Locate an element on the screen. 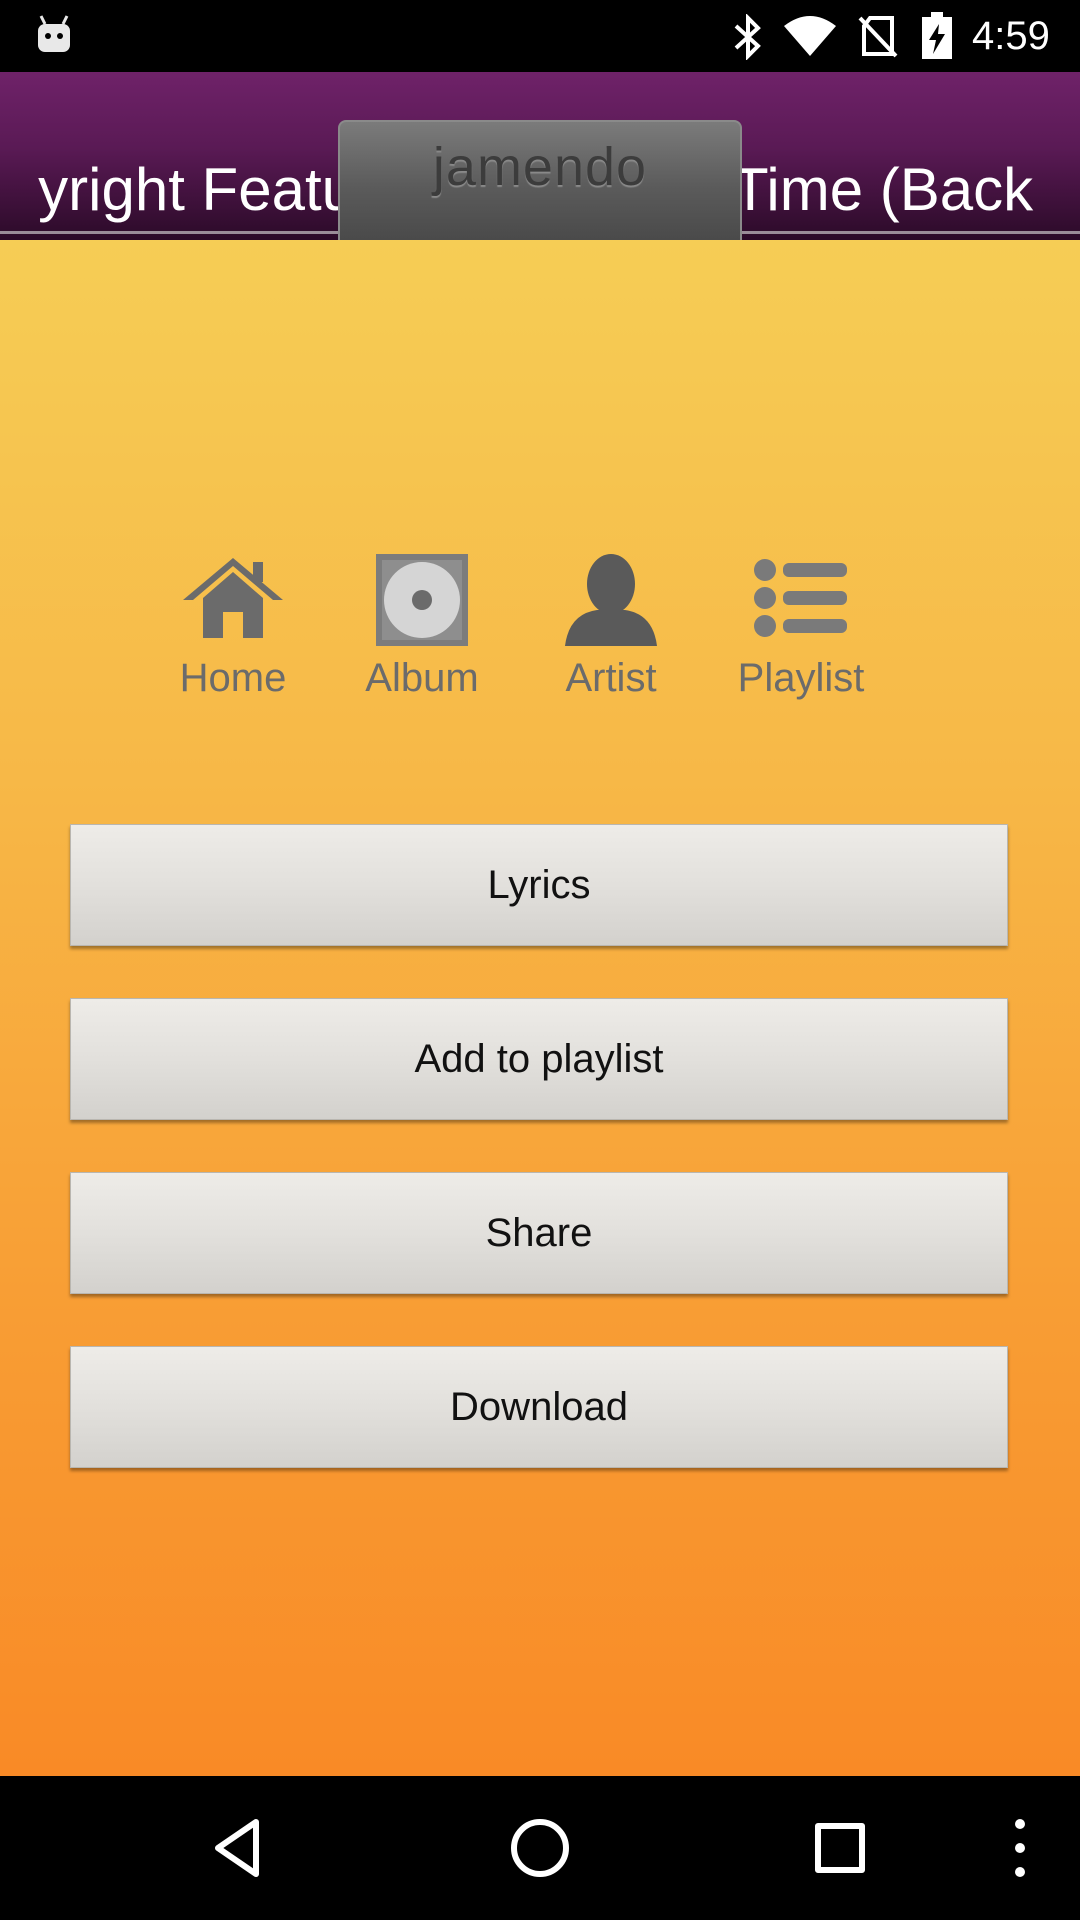 The width and height of the screenshot is (1080, 1920). battery-icon is located at coordinates (937, 35).